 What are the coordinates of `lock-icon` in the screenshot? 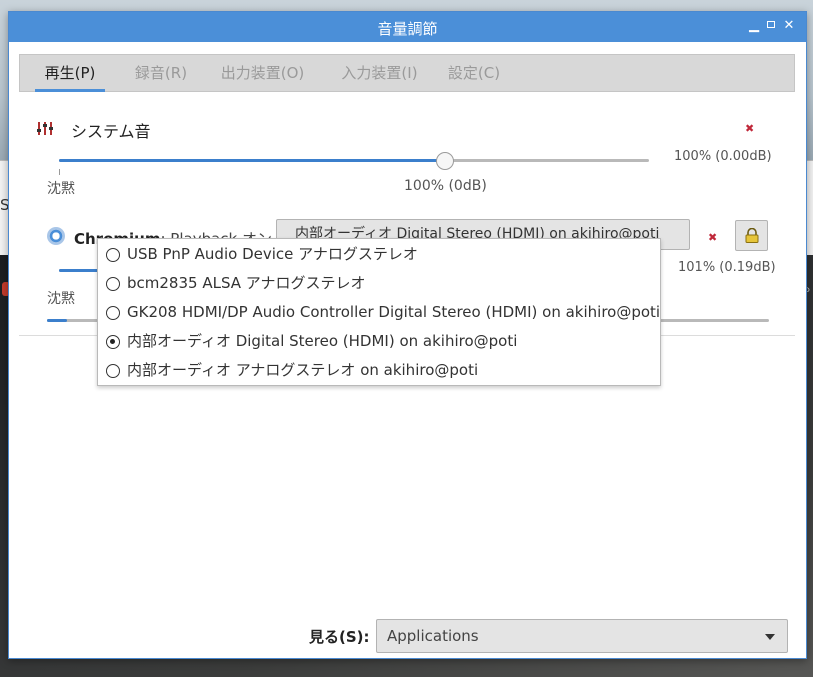 It's located at (752, 235).